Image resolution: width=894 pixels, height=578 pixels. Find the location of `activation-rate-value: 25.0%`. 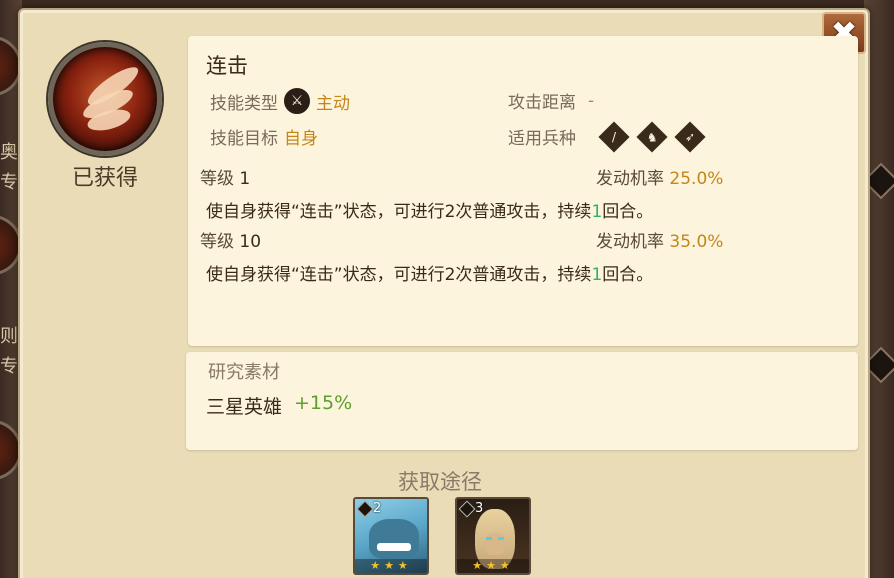

activation-rate-value: 25.0% is located at coordinates (696, 179).